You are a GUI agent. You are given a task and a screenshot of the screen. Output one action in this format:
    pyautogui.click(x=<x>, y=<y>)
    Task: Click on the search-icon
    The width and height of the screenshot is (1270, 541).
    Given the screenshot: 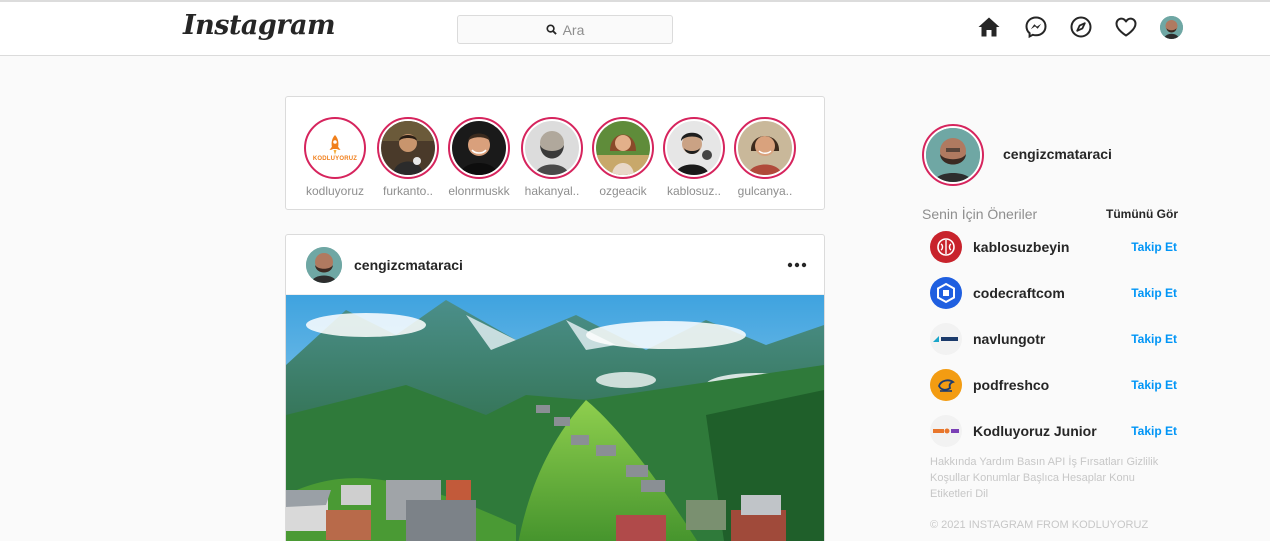 What is the action you would take?
    pyautogui.click(x=551, y=29)
    